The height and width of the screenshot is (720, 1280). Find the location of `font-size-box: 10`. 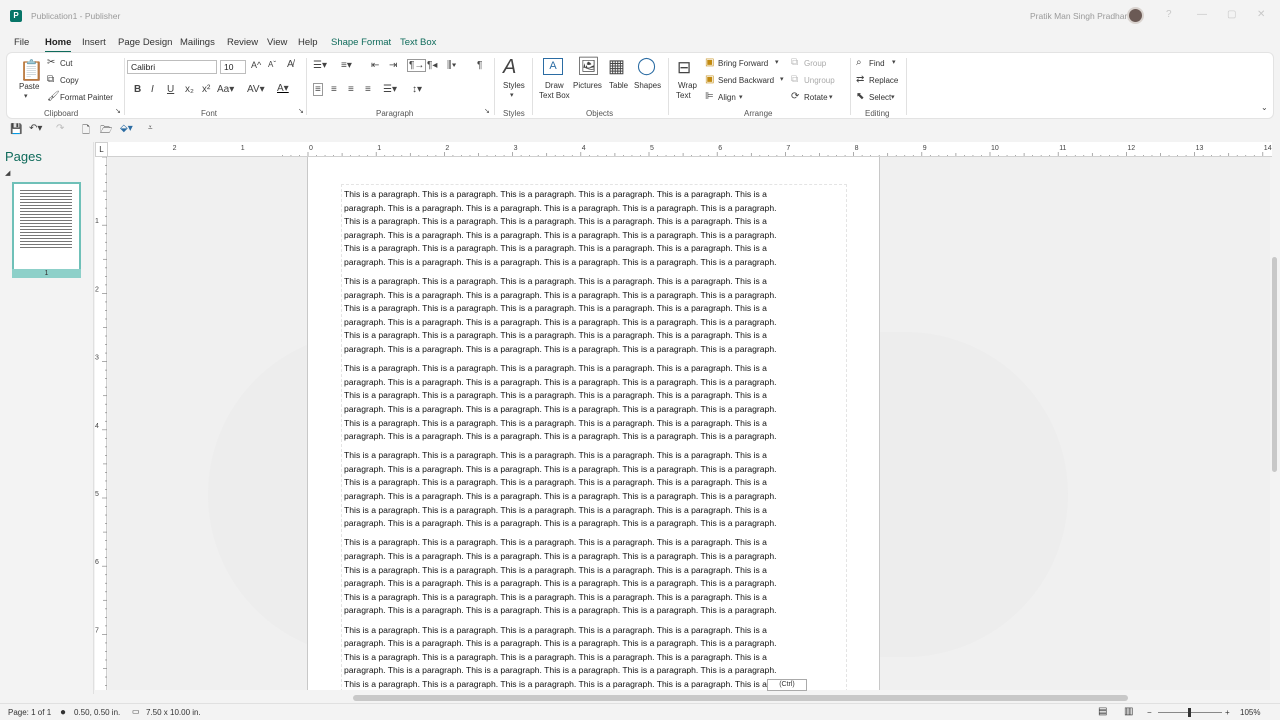

font-size-box: 10 is located at coordinates (233, 67).